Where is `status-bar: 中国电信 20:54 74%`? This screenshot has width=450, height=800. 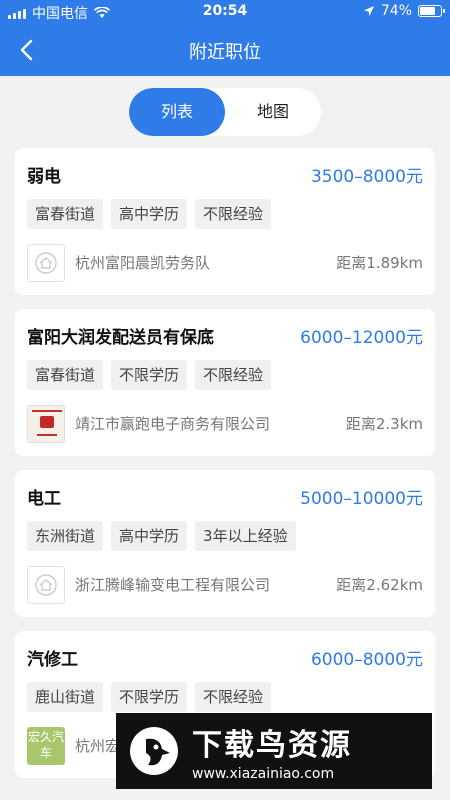
status-bar: 中国电信 20:54 74% is located at coordinates (225, 12).